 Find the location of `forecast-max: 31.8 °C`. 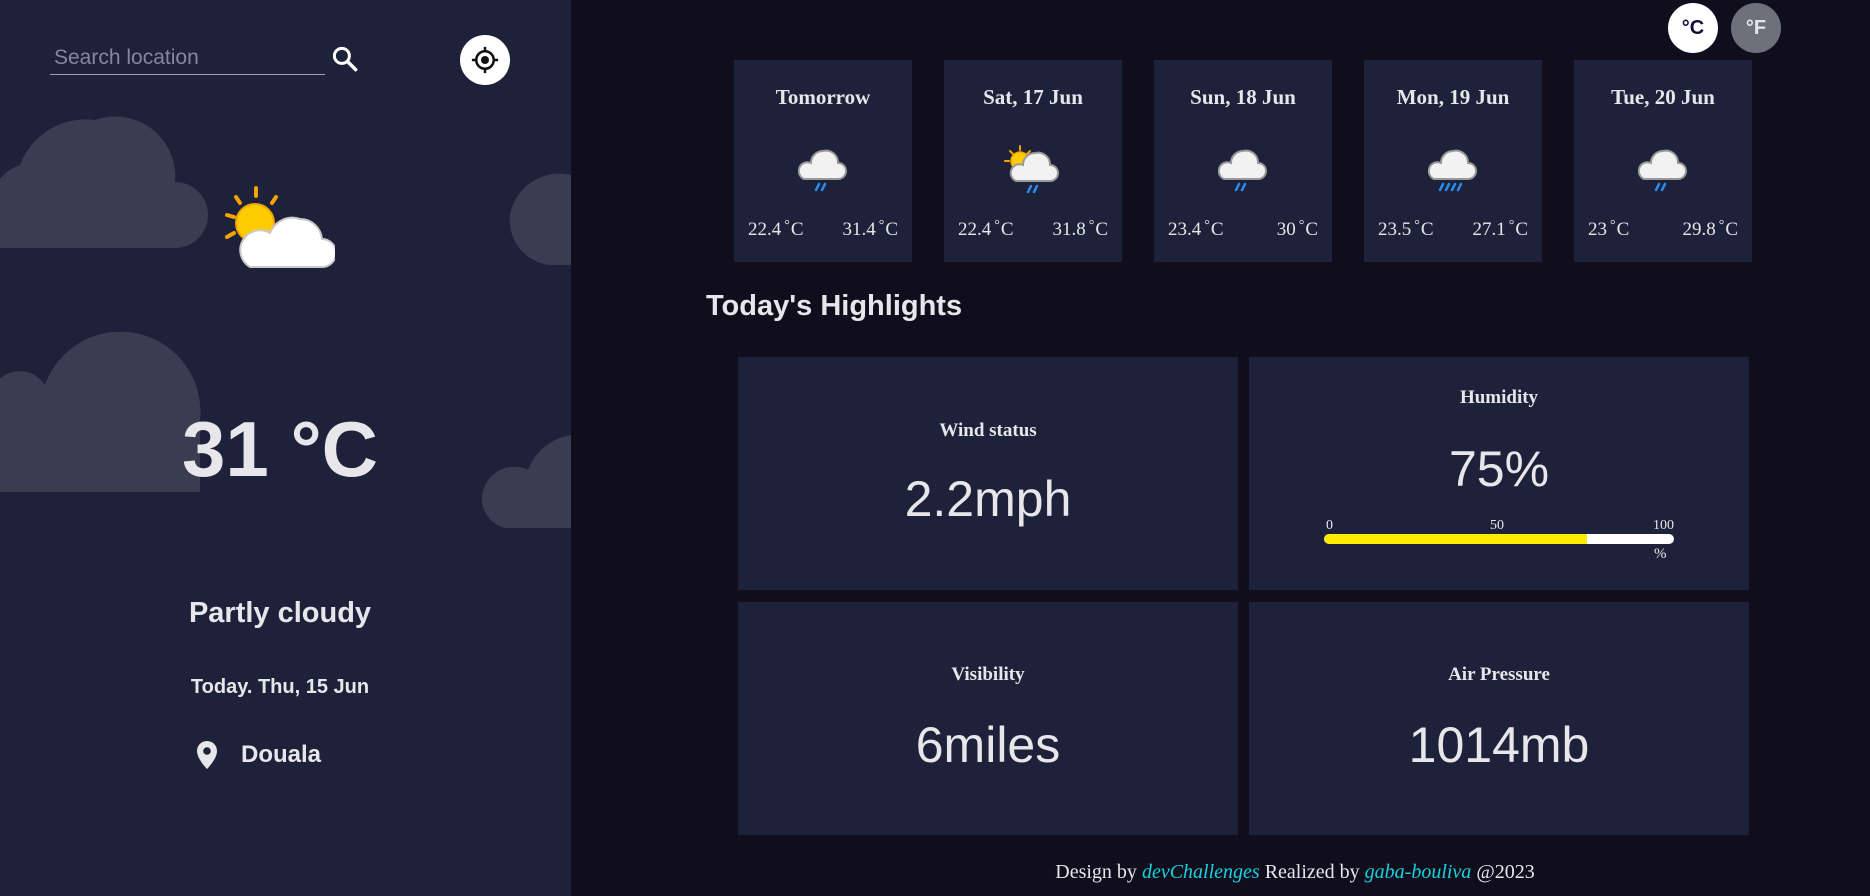

forecast-max: 31.8 °C is located at coordinates (1080, 229).